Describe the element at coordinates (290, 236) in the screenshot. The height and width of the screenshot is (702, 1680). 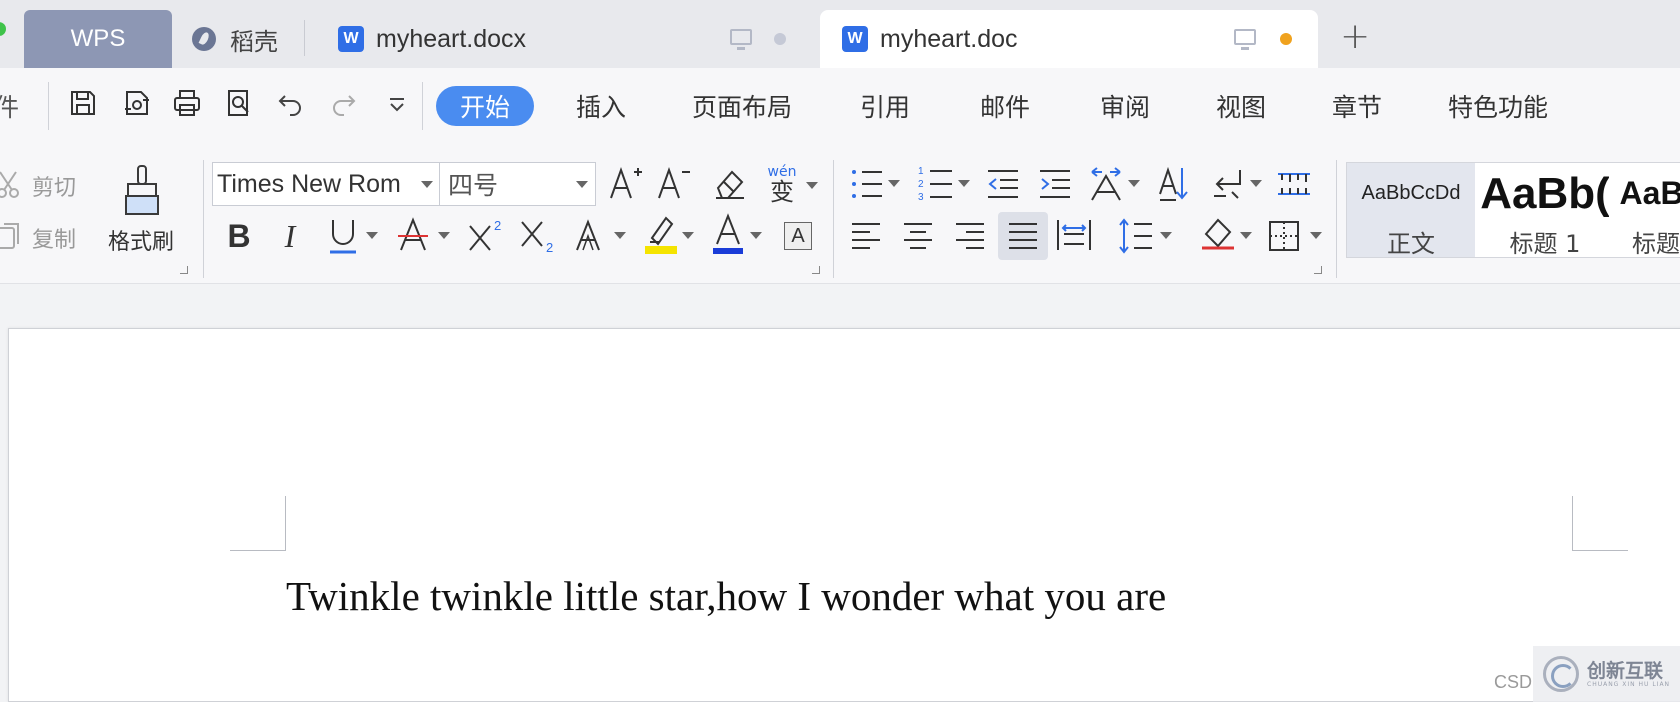
I see `italic-button: I` at that location.